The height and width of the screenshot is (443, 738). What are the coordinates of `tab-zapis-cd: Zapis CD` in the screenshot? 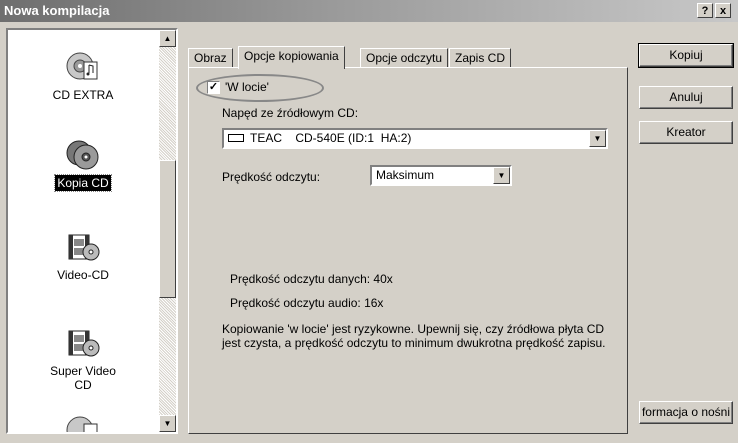 It's located at (480, 58).